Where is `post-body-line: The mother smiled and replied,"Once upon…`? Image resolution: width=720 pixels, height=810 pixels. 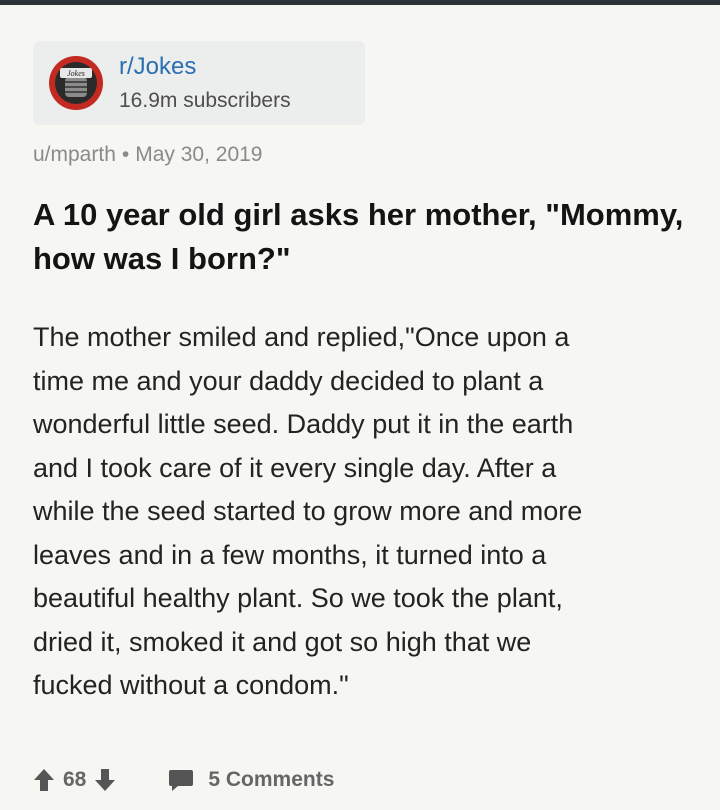
post-body-line: The mother smiled and replied,"Once upon… is located at coordinates (301, 337).